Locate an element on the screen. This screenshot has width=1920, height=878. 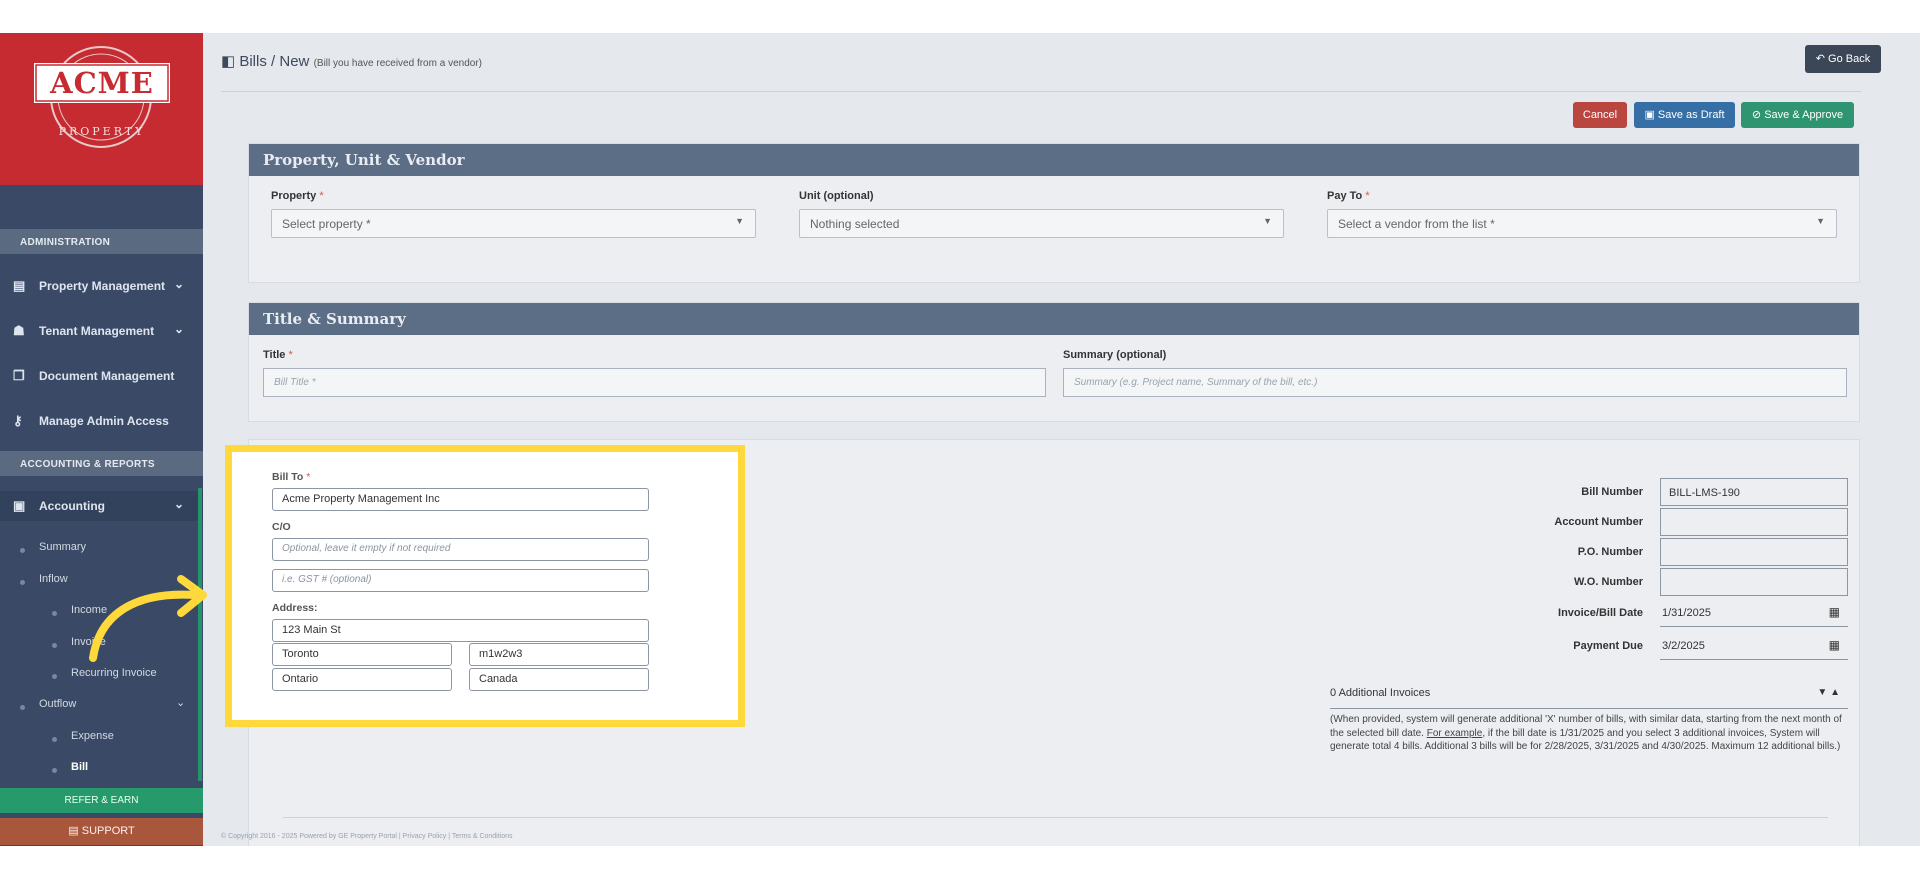
province-input: Ontario is located at coordinates (362, 679).